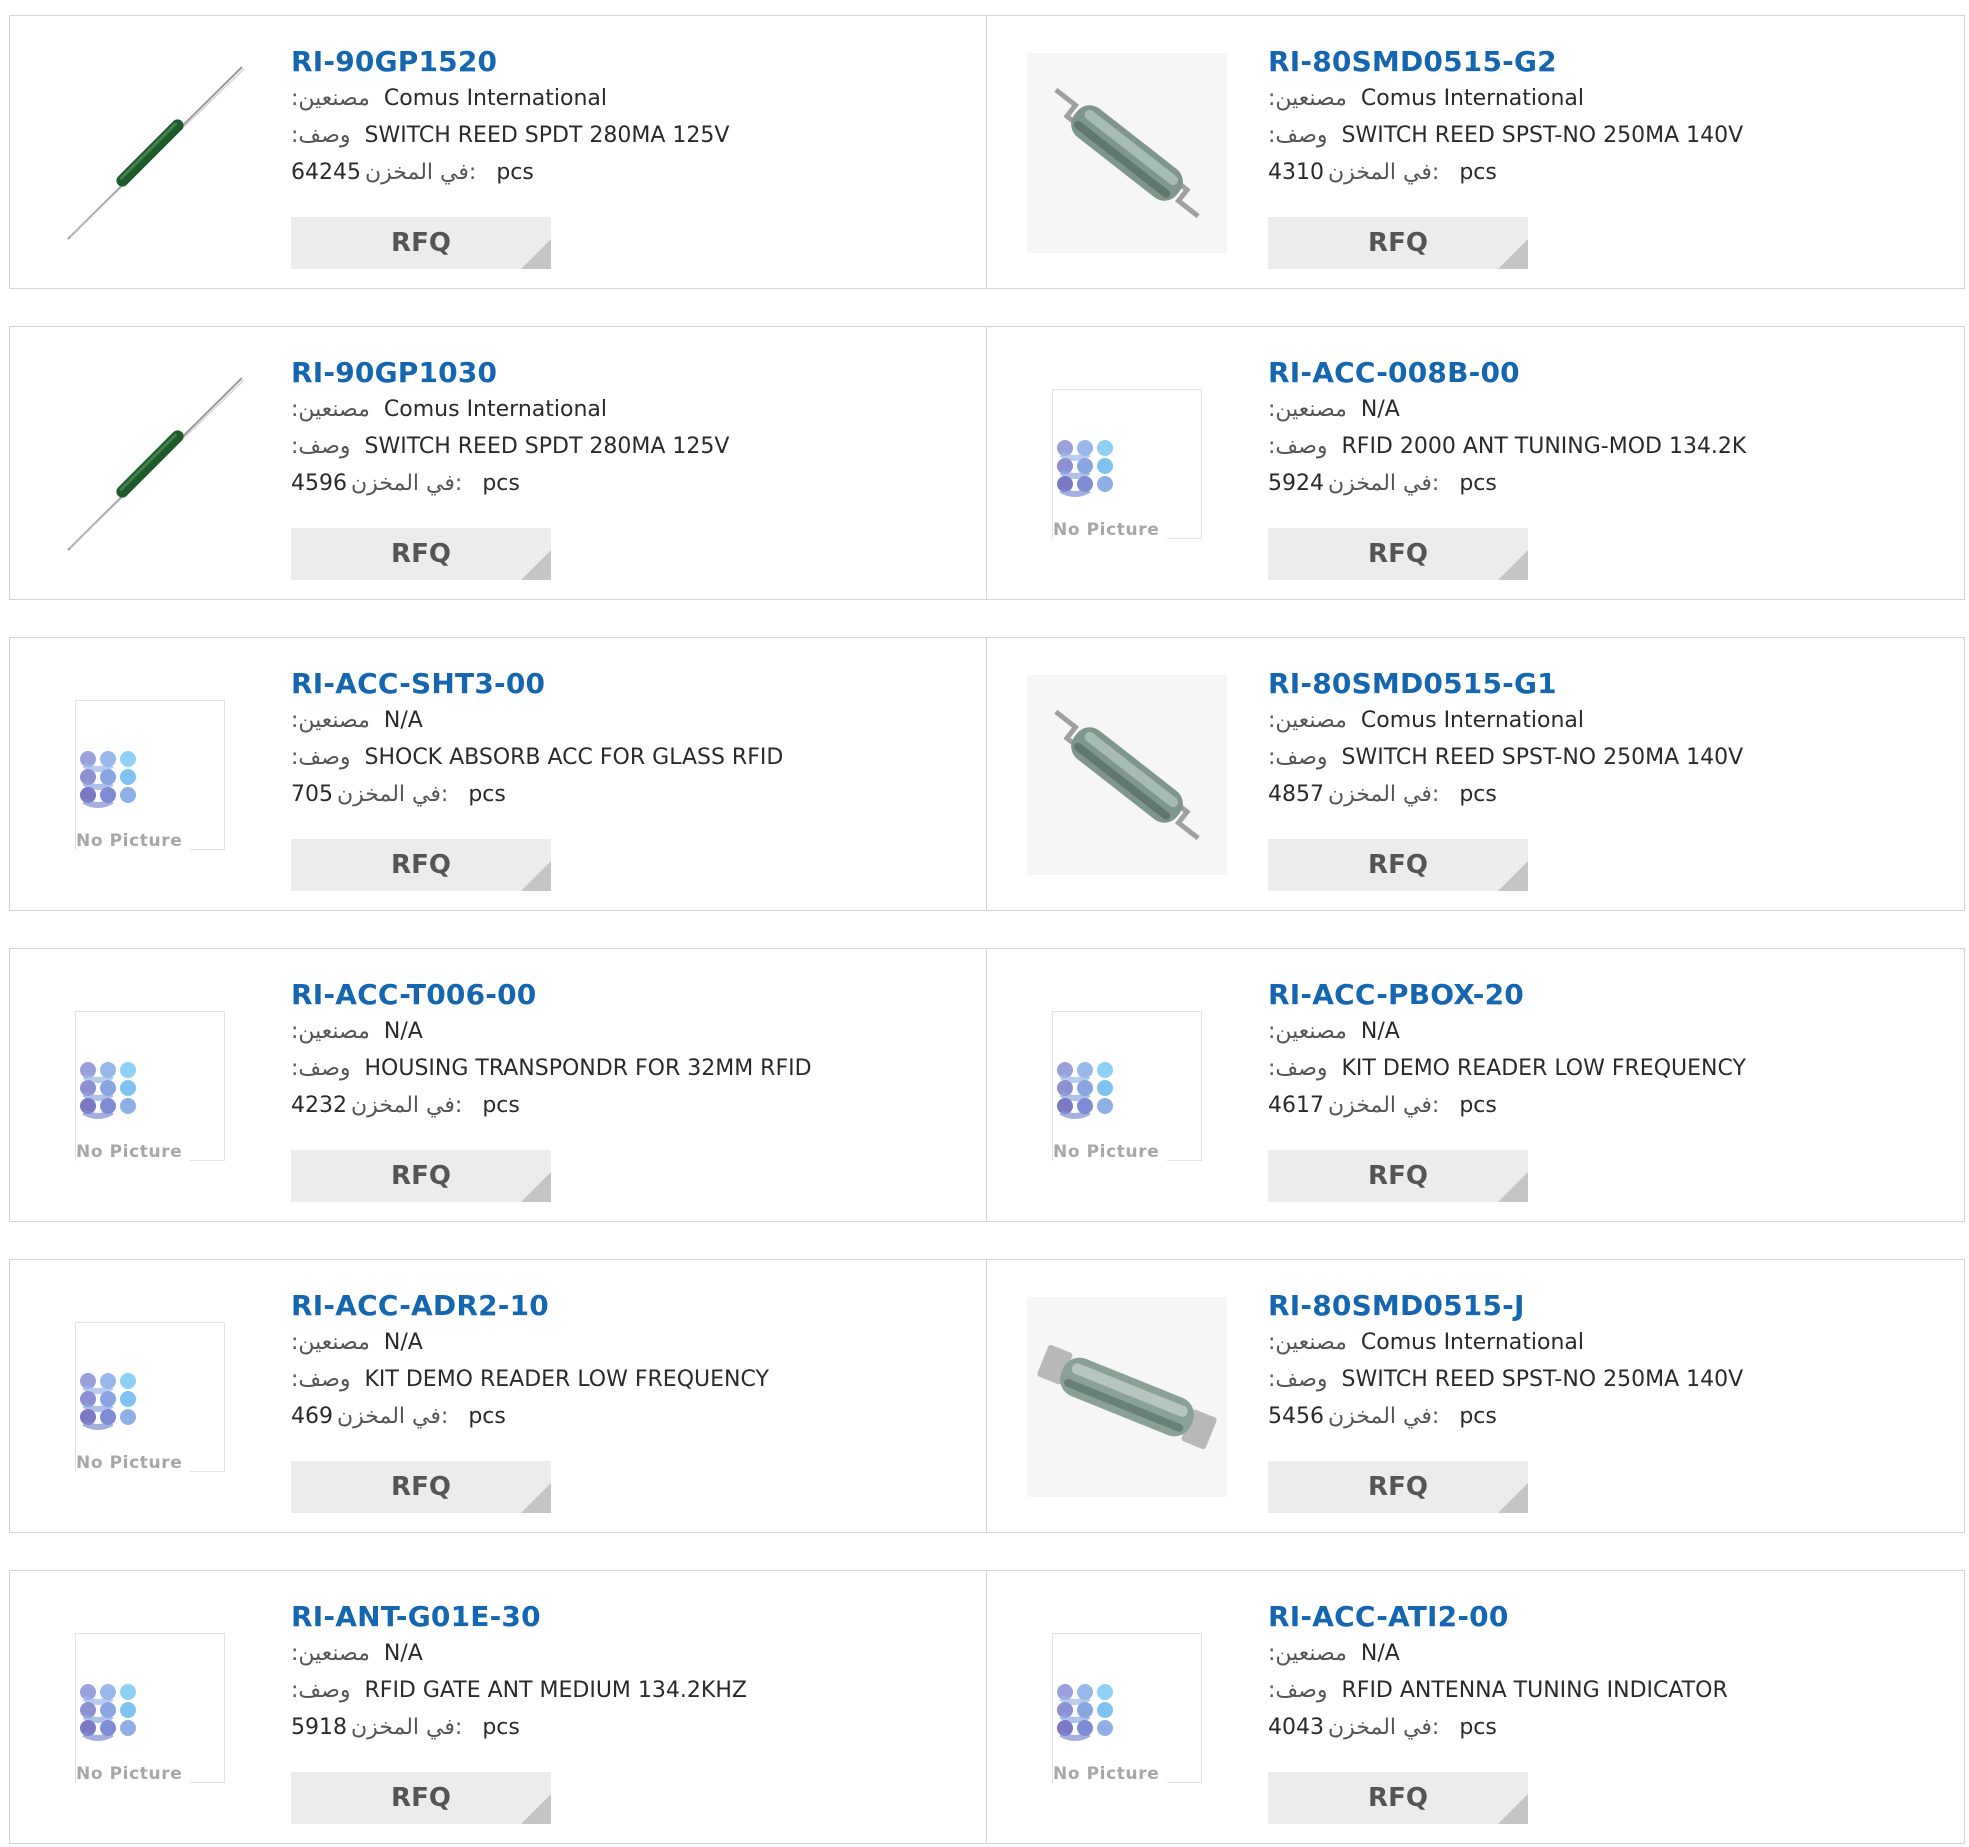 The width and height of the screenshot is (1969, 1847). Describe the element at coordinates (510, 62) in the screenshot. I see `part-number-link: RI-90GP1520` at that location.